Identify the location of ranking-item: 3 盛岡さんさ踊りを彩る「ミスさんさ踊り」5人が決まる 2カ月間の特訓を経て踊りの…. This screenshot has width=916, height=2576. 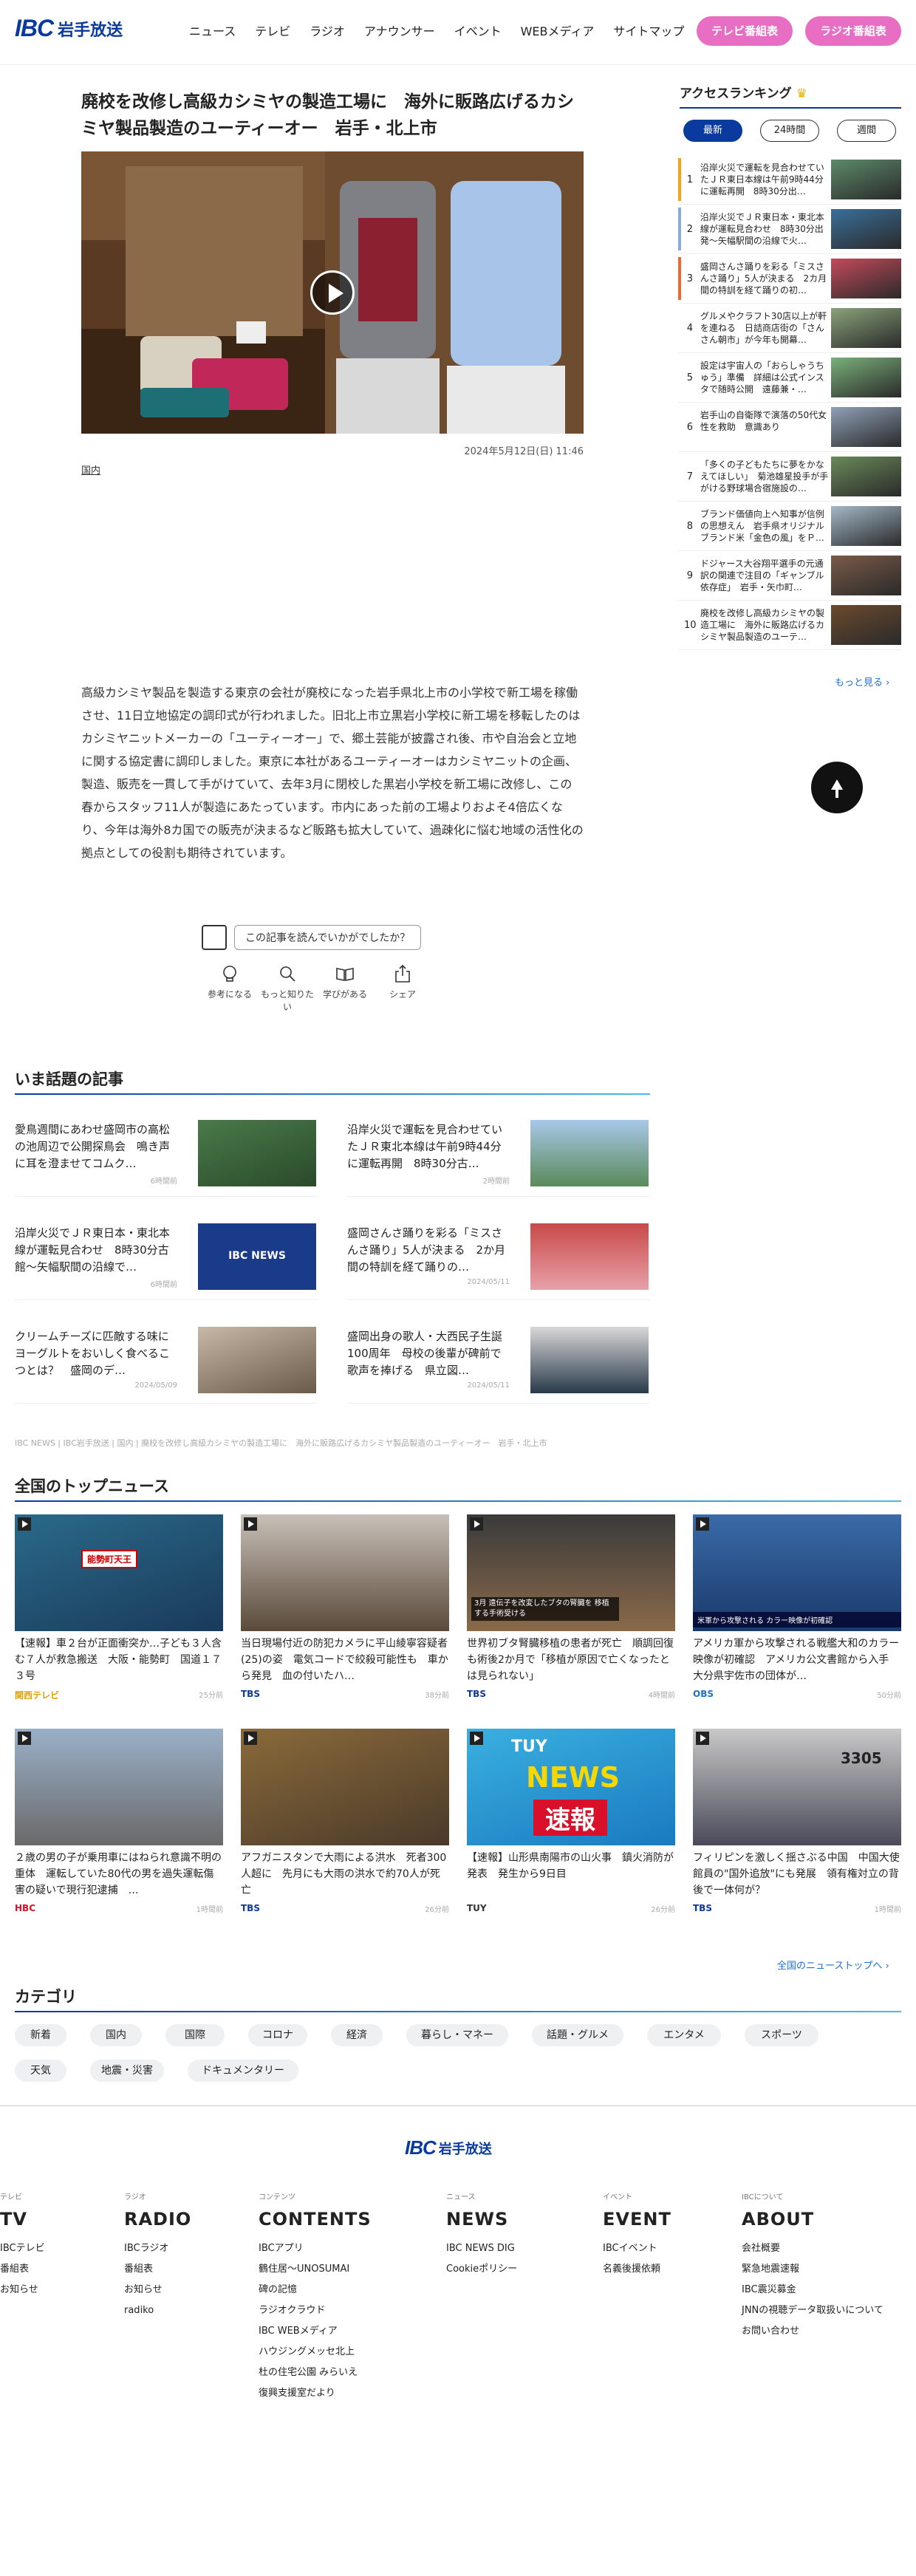
(790, 279).